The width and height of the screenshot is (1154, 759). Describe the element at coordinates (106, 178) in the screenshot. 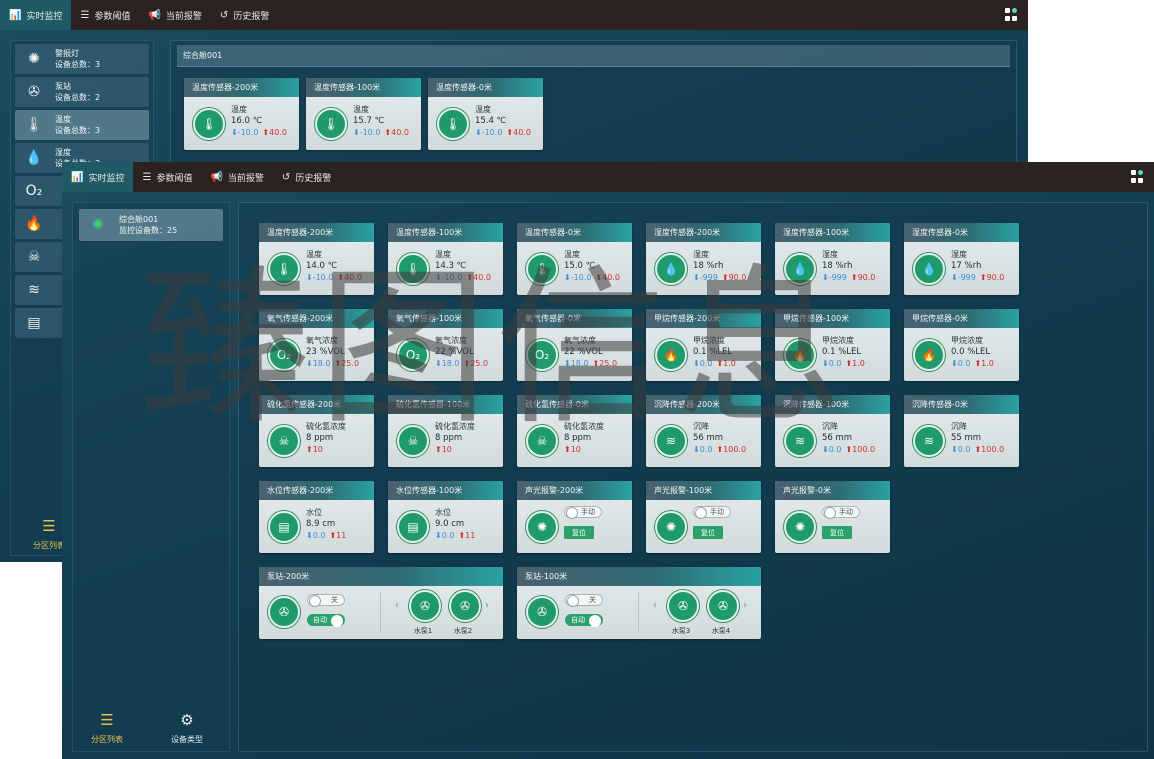

I see `tab-label: 实时监控` at that location.